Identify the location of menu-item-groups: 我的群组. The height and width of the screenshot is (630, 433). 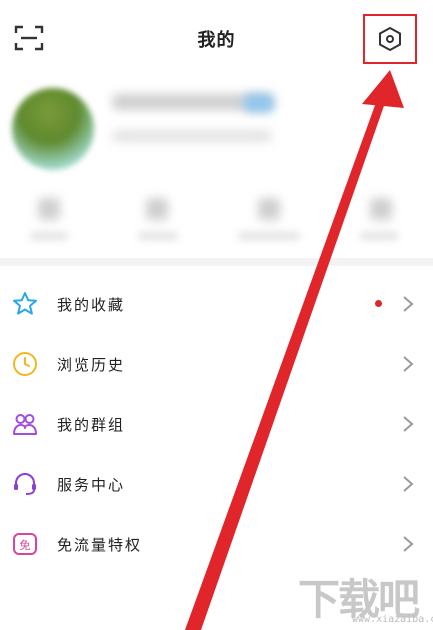
(216, 424).